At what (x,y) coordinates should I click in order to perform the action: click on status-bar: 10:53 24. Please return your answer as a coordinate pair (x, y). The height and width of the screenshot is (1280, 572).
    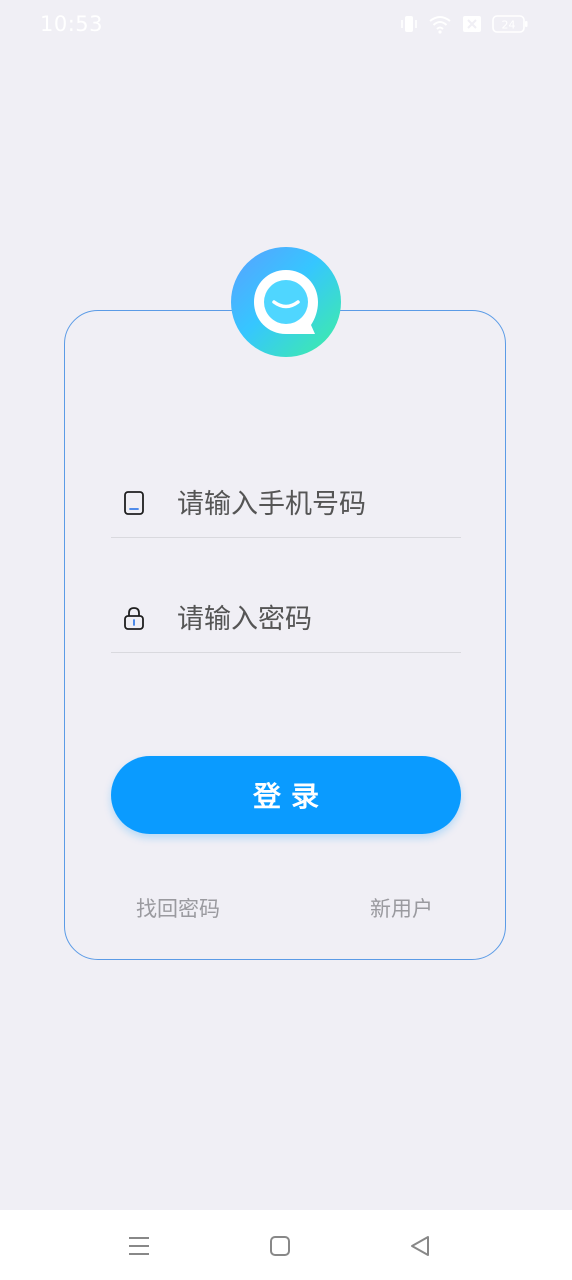
    Looking at the image, I should click on (286, 25).